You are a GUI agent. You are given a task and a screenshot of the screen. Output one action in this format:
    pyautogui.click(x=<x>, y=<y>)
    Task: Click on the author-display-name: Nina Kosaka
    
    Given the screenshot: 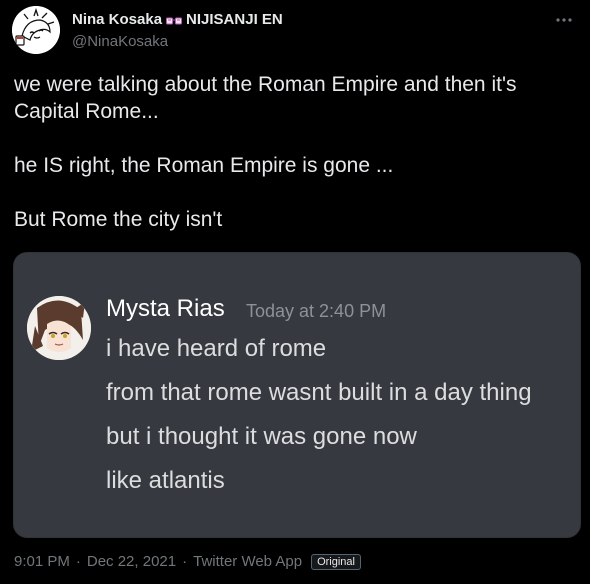 What is the action you would take?
    pyautogui.click(x=117, y=19)
    